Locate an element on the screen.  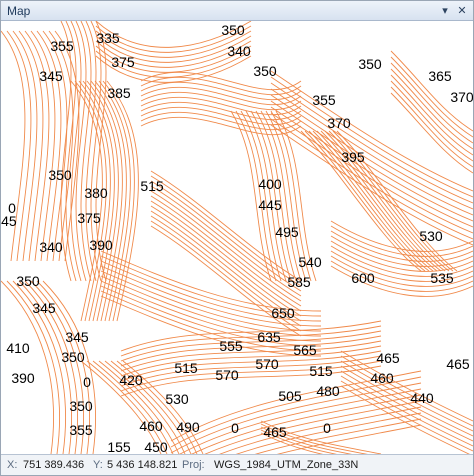
contour-label: 555 is located at coordinates (231, 346).